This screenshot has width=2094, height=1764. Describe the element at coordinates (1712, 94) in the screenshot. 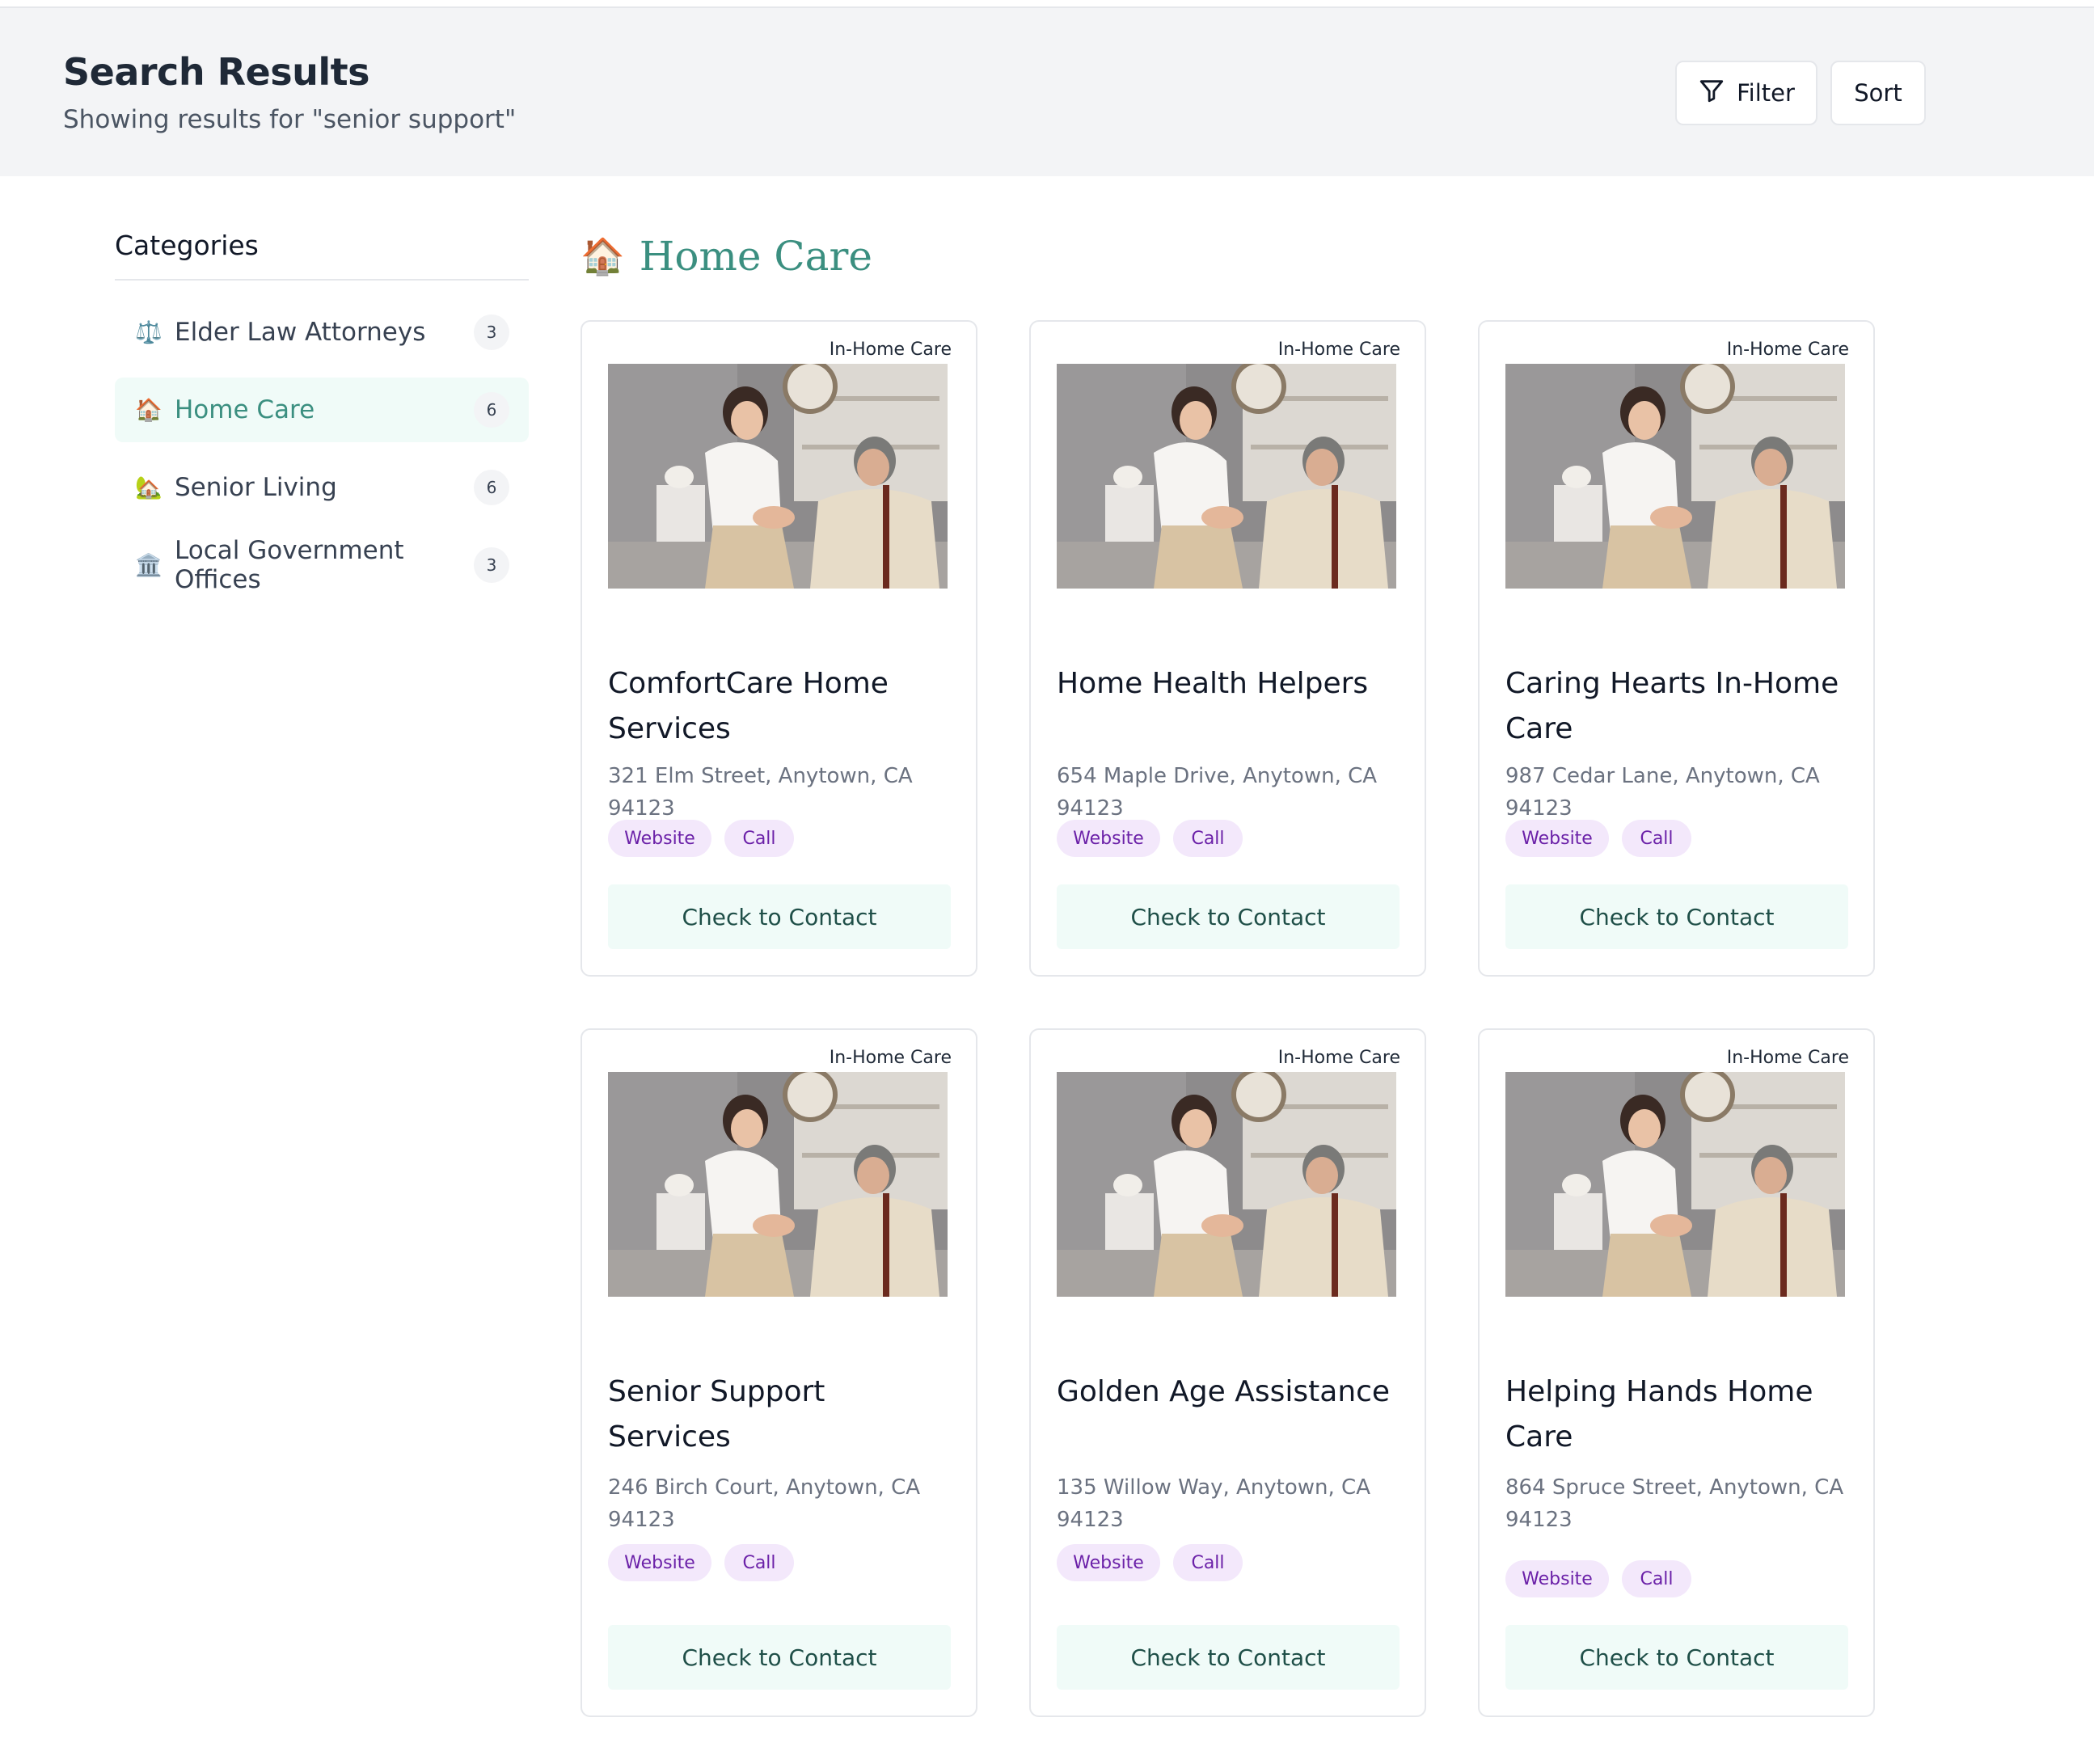

I see `filter-icon` at that location.